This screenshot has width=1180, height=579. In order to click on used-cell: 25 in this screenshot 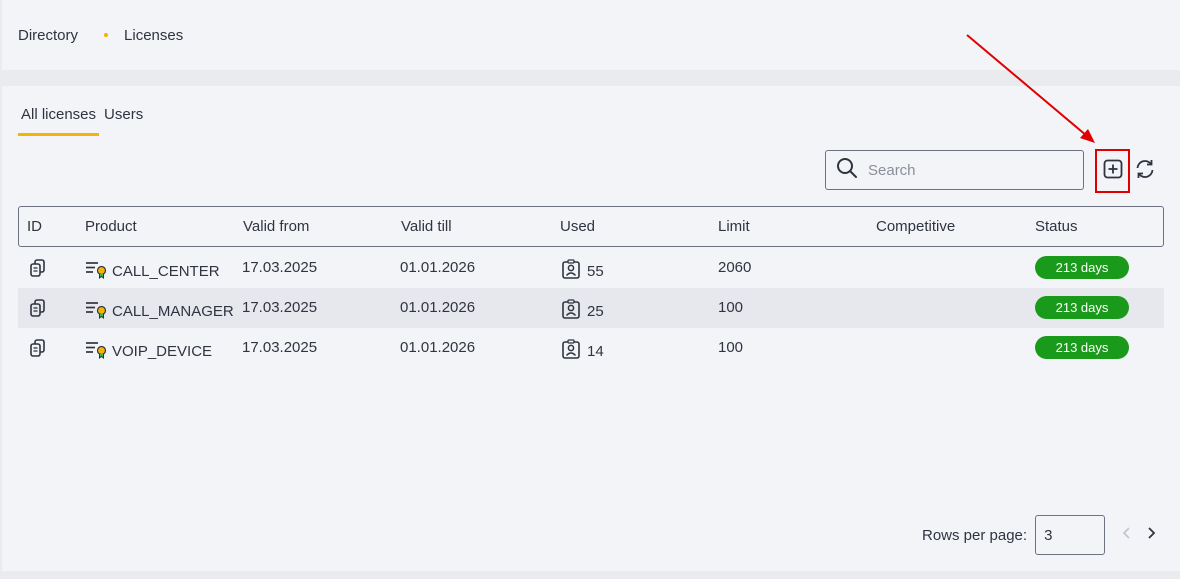, I will do `click(582, 311)`.